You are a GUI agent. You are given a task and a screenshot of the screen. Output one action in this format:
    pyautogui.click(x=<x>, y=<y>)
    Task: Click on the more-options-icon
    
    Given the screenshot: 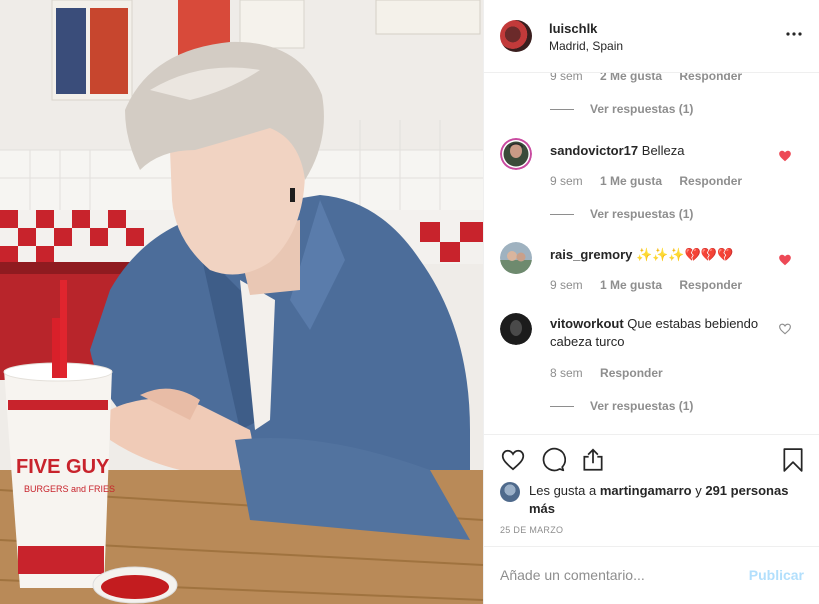 What is the action you would take?
    pyautogui.click(x=794, y=34)
    